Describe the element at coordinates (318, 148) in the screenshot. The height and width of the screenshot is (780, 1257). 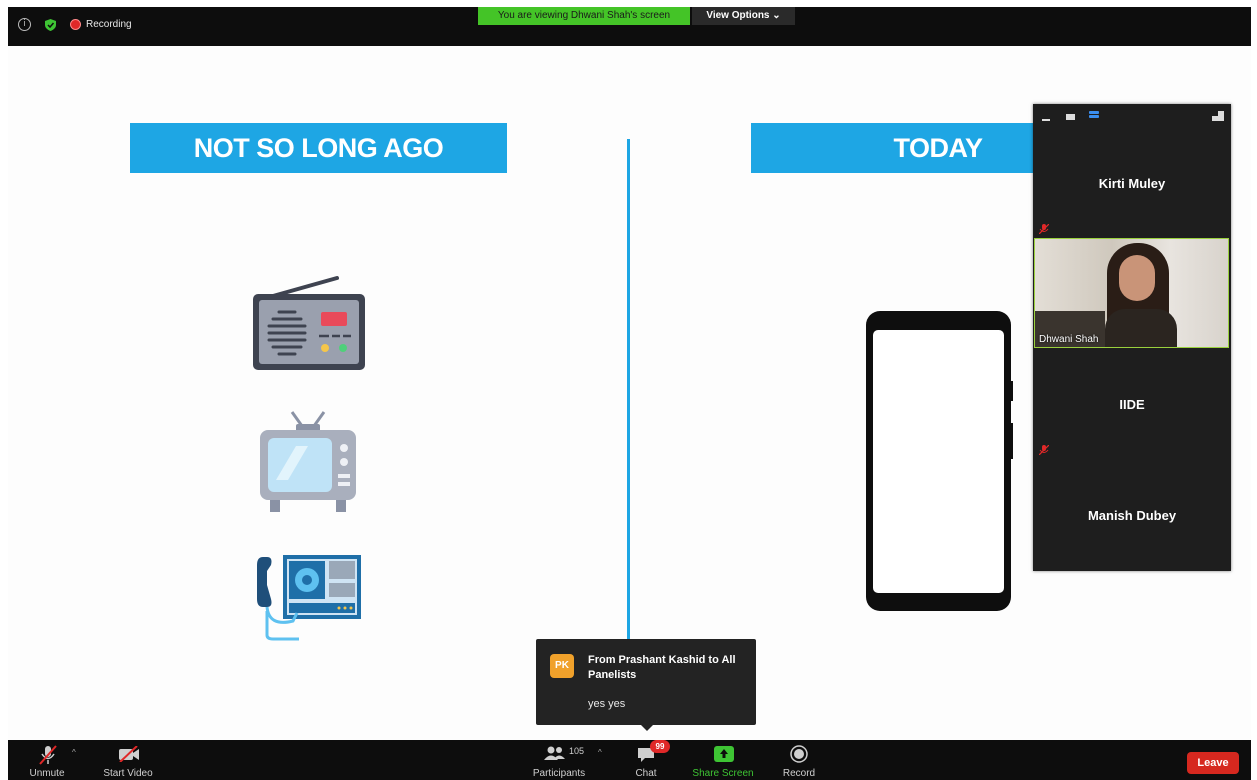
I see `slide-heading-left: NOT SO LONG AGO` at that location.